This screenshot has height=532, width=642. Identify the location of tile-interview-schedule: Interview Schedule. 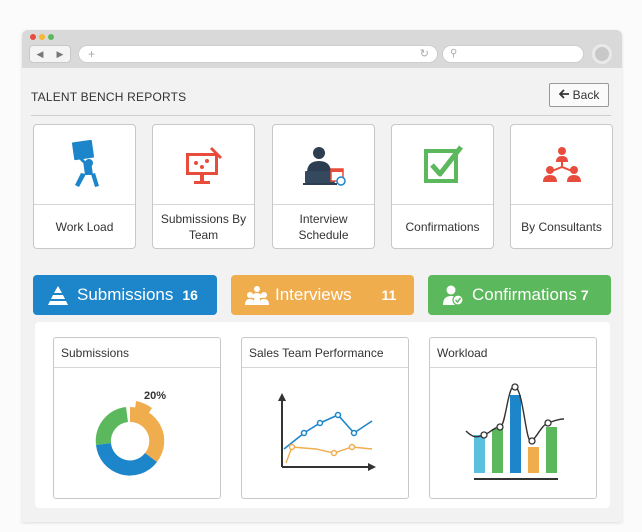
(323, 186).